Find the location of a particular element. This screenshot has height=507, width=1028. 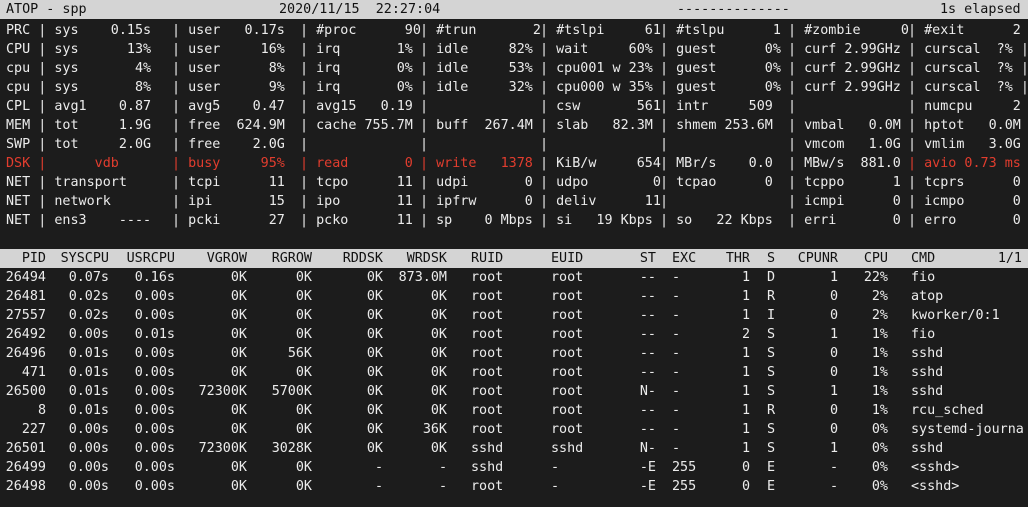

system-metric-cell: | ipfrw 0 is located at coordinates (476, 201).